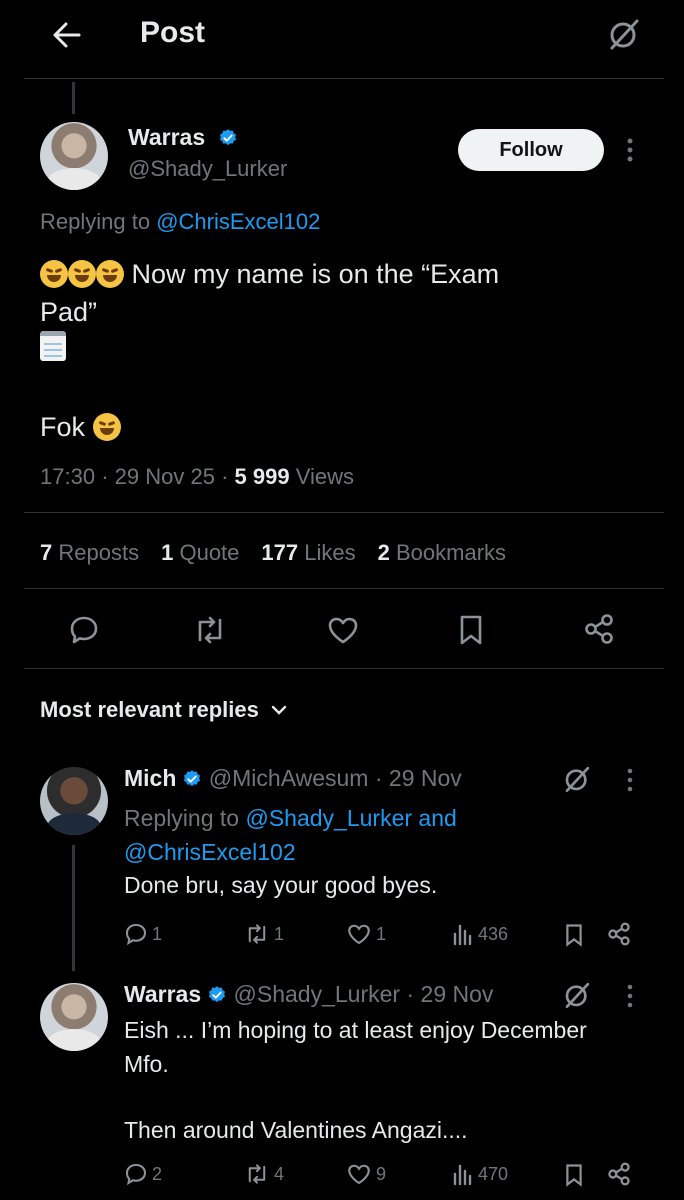 The height and width of the screenshot is (1200, 684). I want to click on author-name: Warras, so click(166, 137).